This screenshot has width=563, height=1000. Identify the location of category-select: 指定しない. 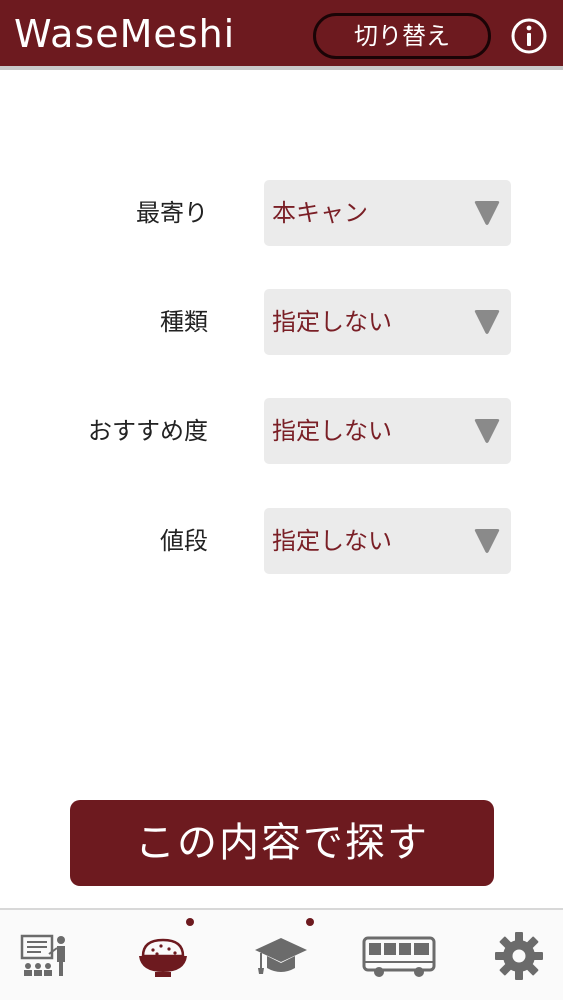
(387, 322).